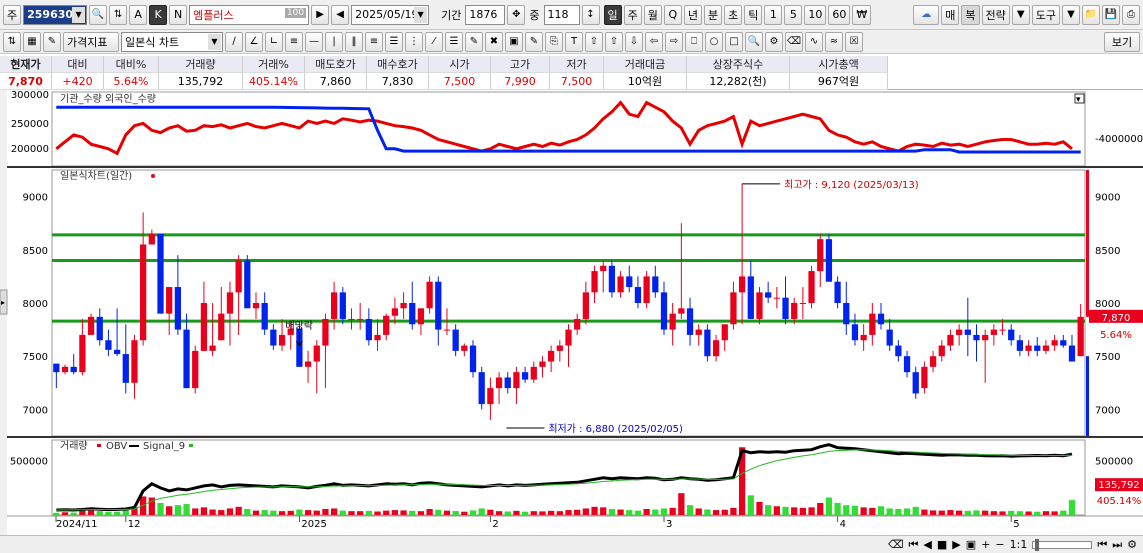 This screenshot has width=1143, height=553. I want to click on cross-tool-icon: ✖, so click(494, 41).